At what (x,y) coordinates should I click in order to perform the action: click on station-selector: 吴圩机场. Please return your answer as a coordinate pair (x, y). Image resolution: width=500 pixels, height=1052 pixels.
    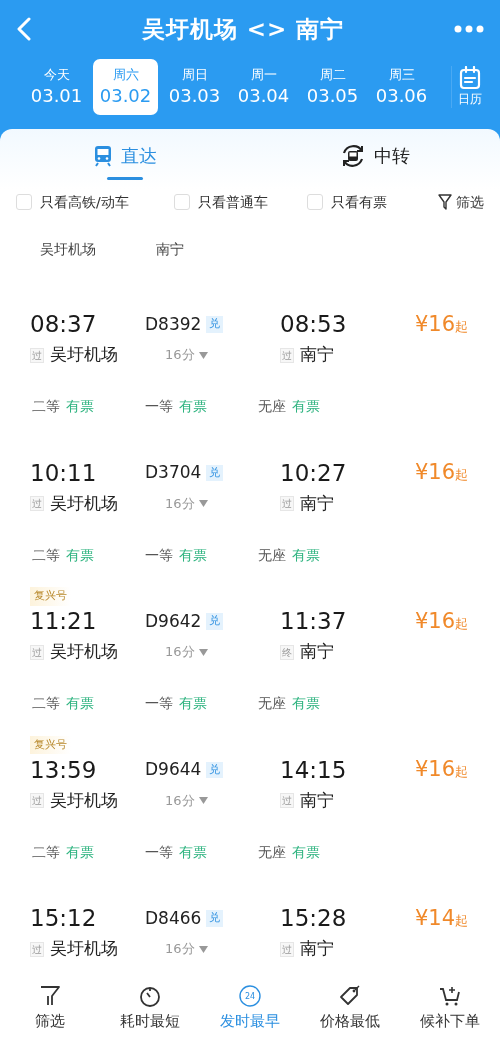
    Looking at the image, I should click on (68, 249).